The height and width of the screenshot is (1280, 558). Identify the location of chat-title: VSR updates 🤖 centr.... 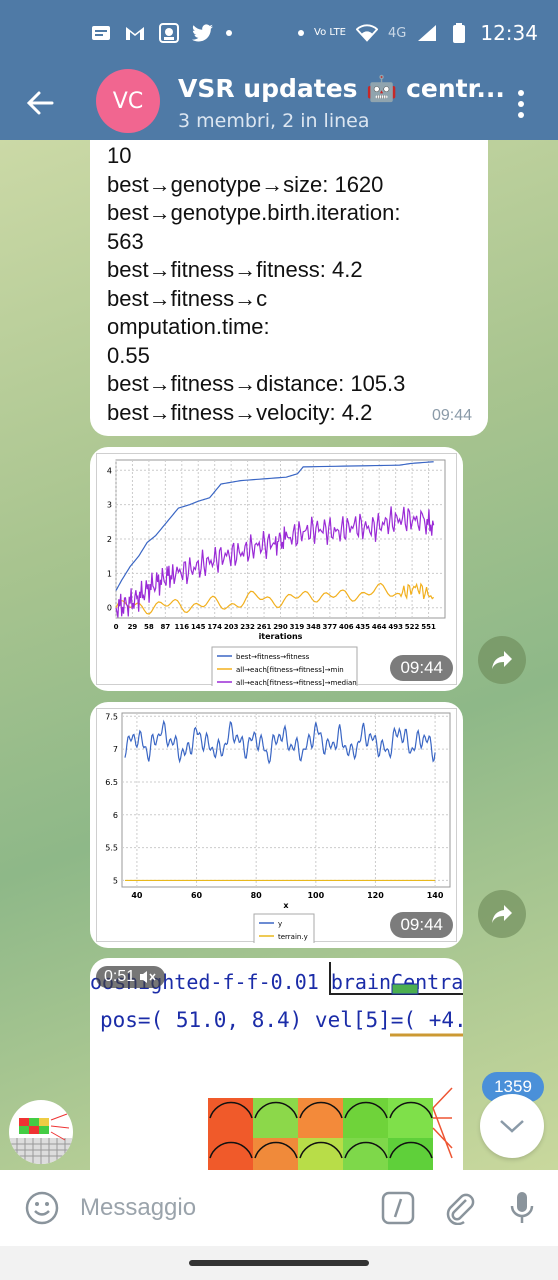
(341, 88).